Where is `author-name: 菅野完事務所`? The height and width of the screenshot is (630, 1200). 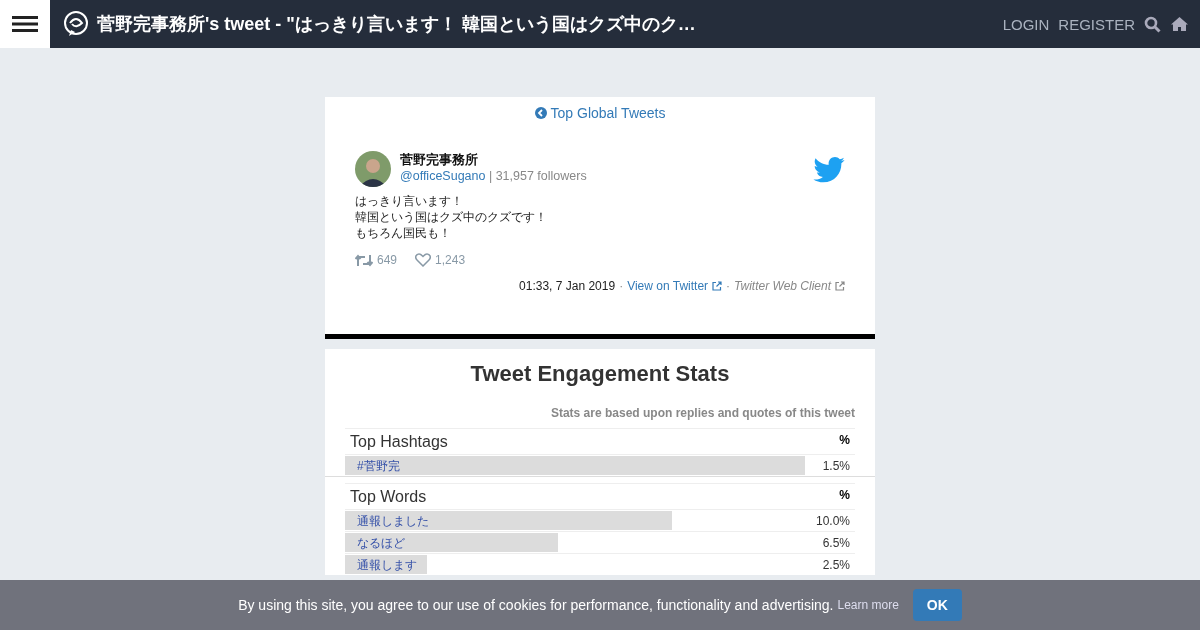 author-name: 菅野完事務所 is located at coordinates (439, 160).